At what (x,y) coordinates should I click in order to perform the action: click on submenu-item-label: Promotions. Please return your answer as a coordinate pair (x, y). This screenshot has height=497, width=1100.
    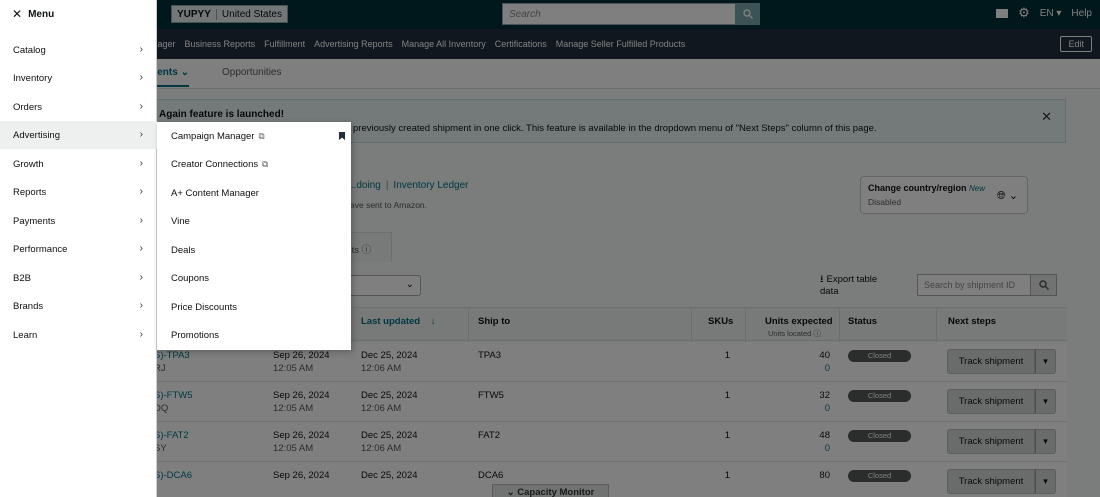
    Looking at the image, I should click on (195, 335).